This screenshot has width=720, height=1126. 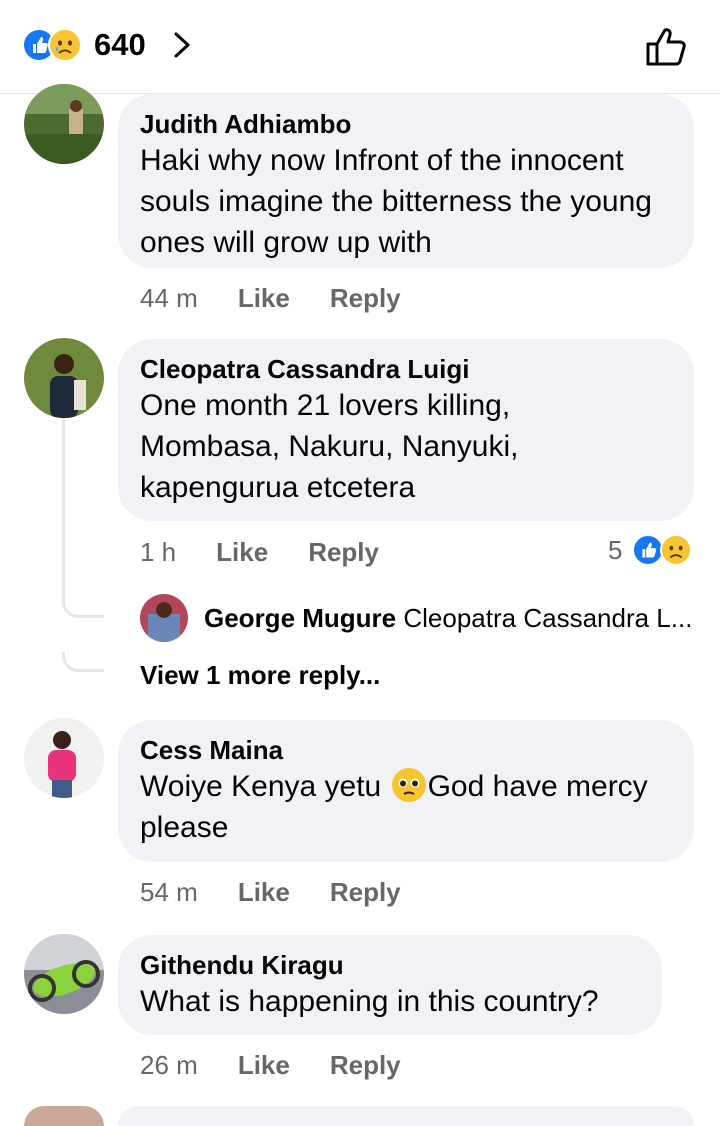 I want to click on comment-text: What is happening in this country?, so click(x=369, y=1001).